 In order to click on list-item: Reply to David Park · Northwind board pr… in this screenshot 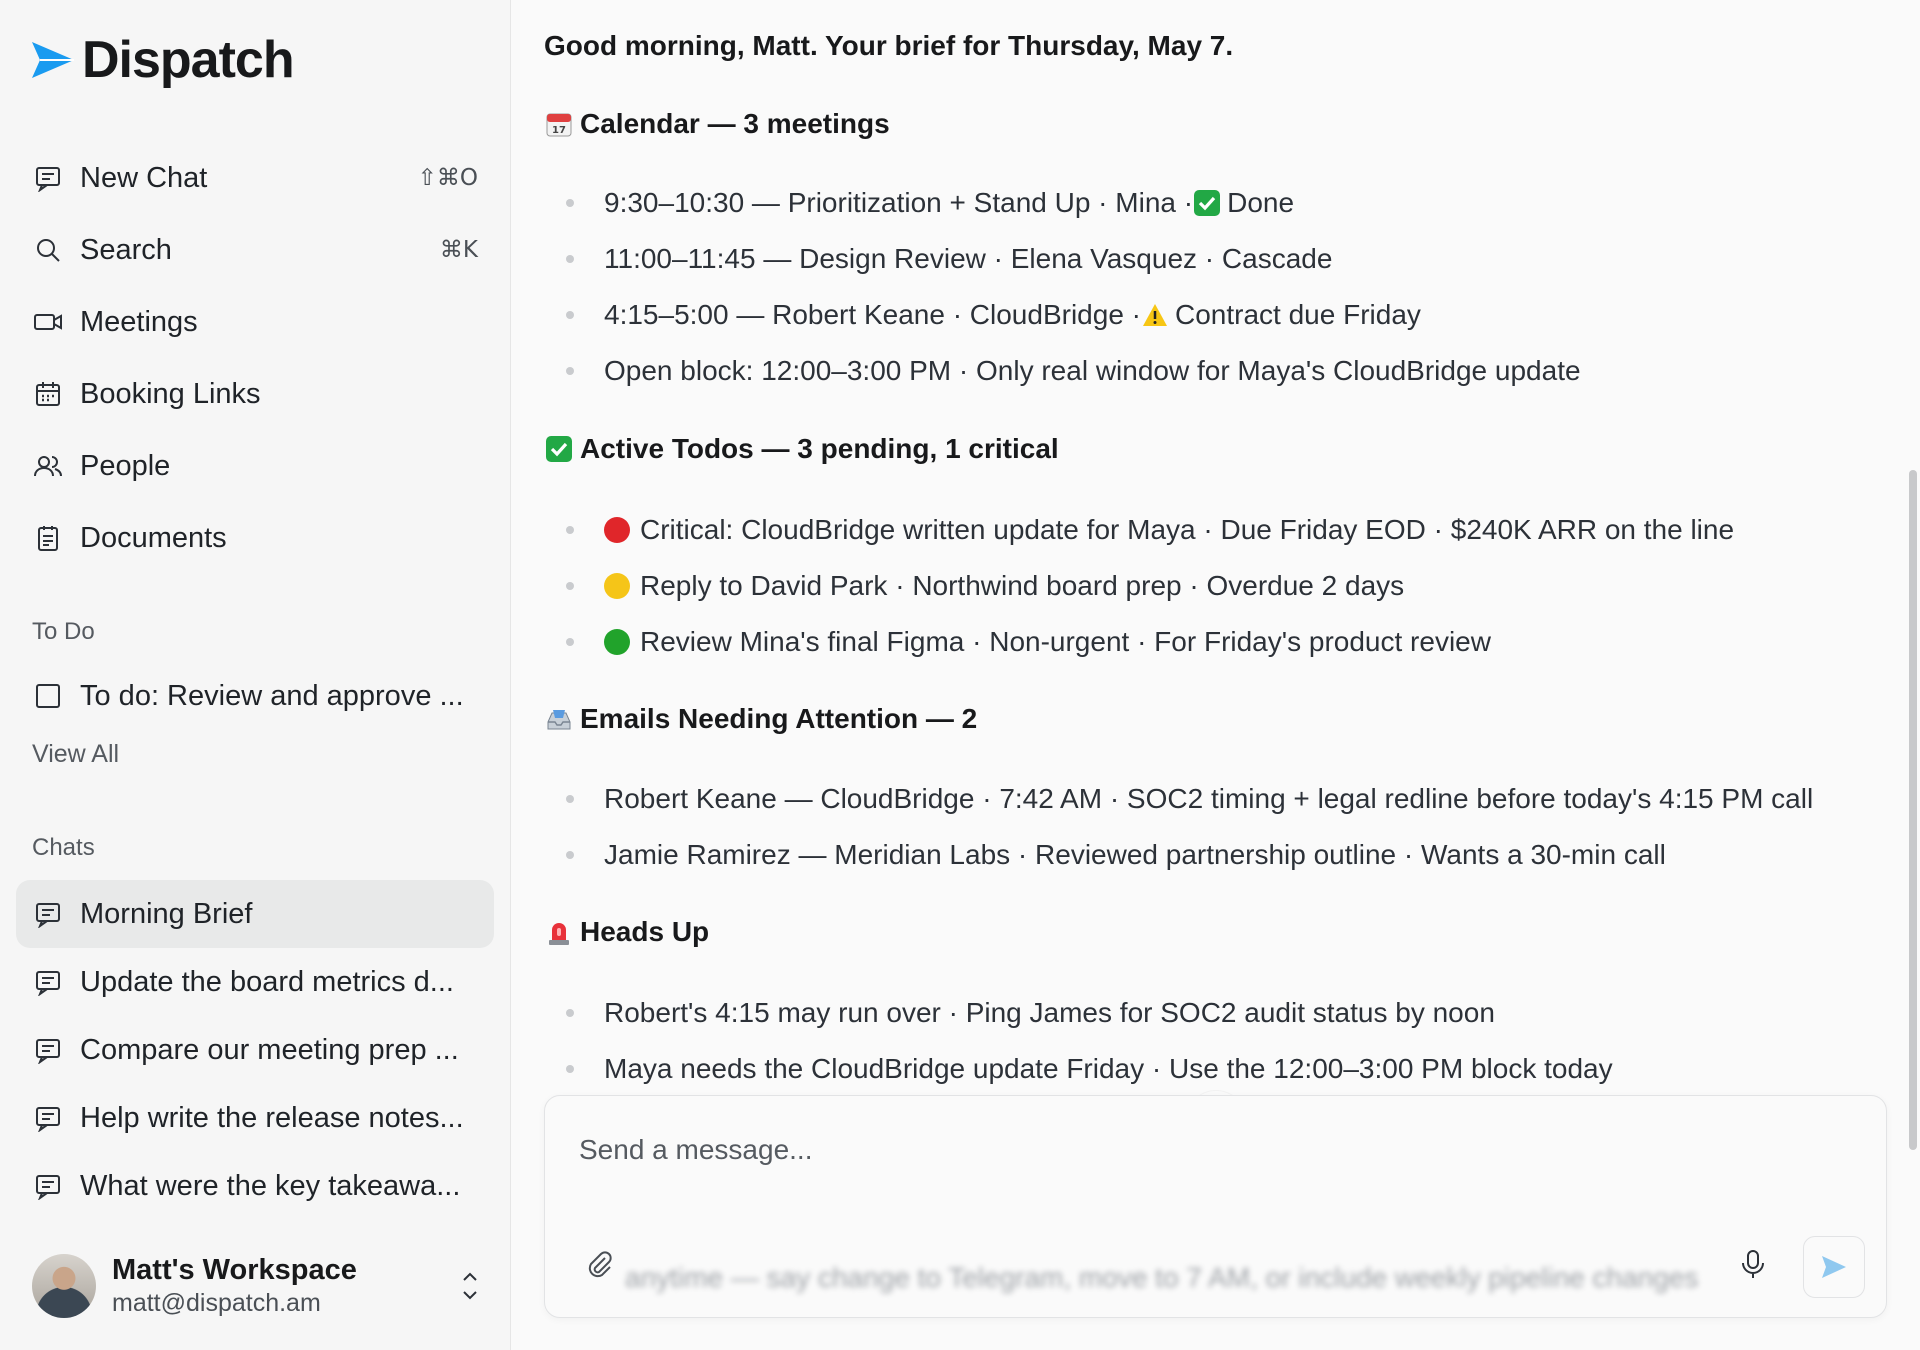, I will do `click(985, 586)`.